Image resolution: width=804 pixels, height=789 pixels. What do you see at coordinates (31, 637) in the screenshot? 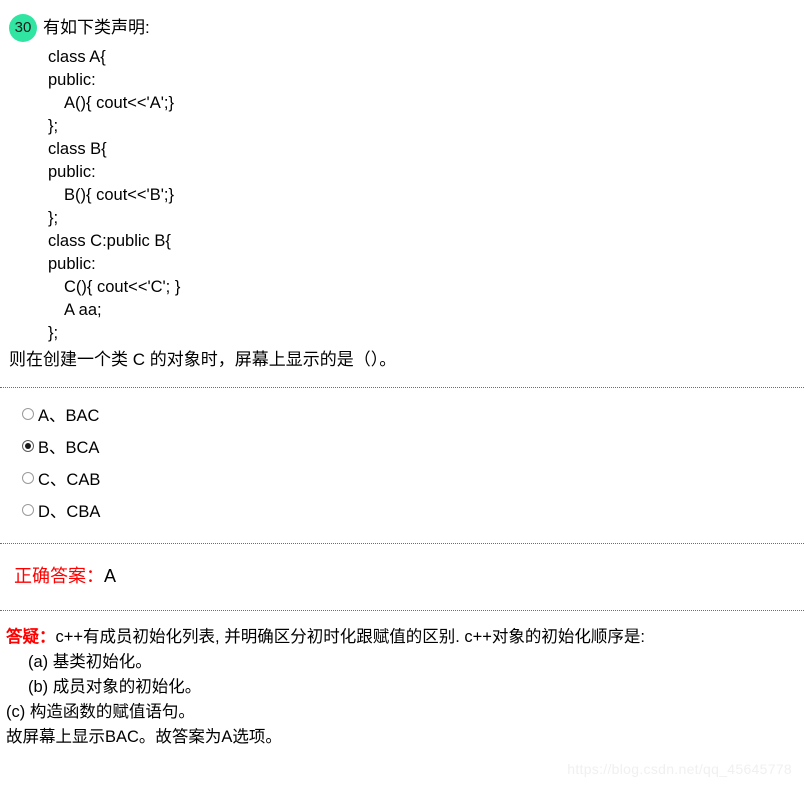
I see `explanation-label: 答疑：` at bounding box center [31, 637].